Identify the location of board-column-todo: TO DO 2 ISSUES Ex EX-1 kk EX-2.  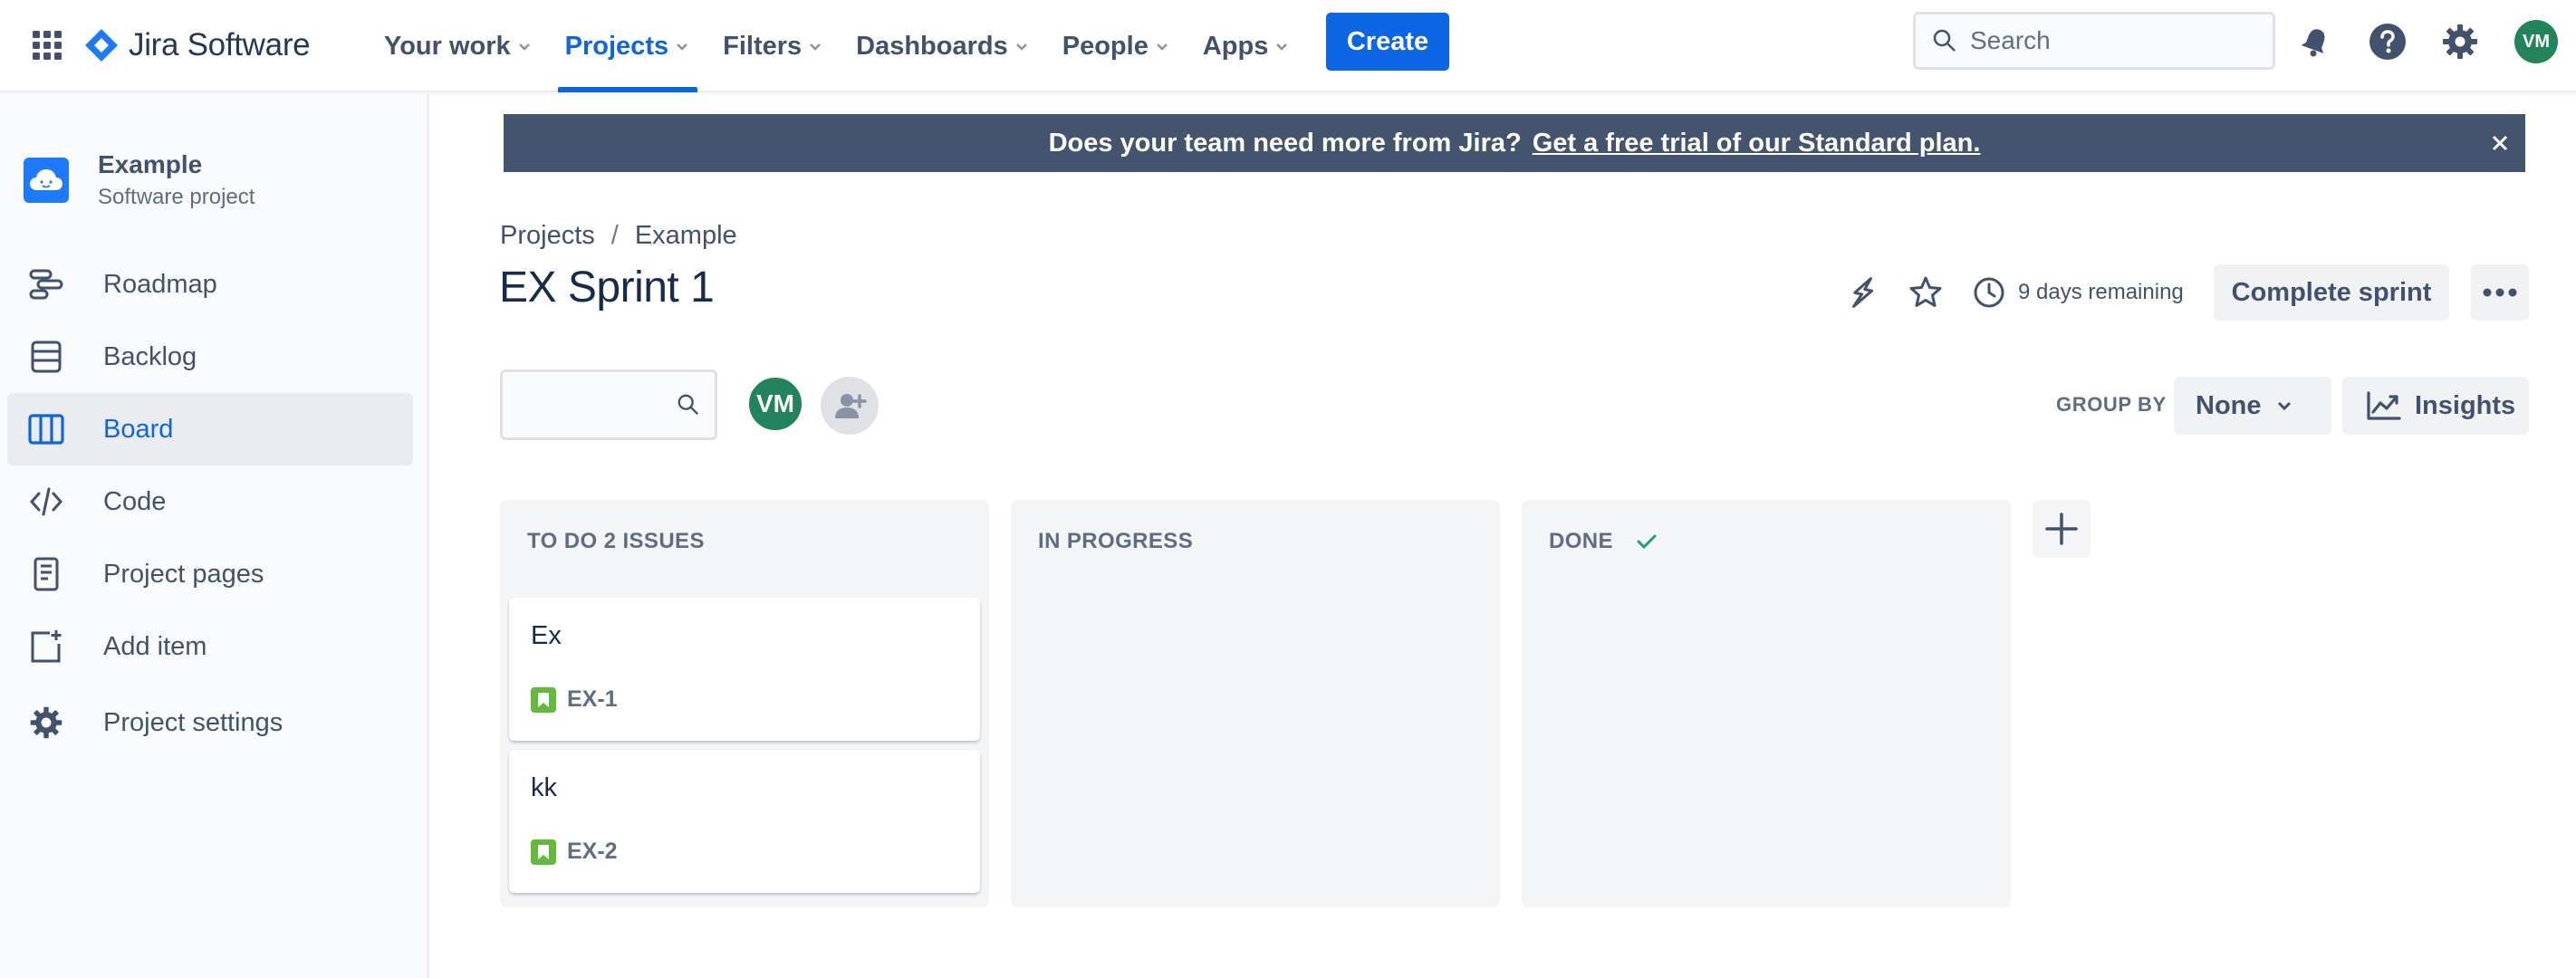
(744, 703).